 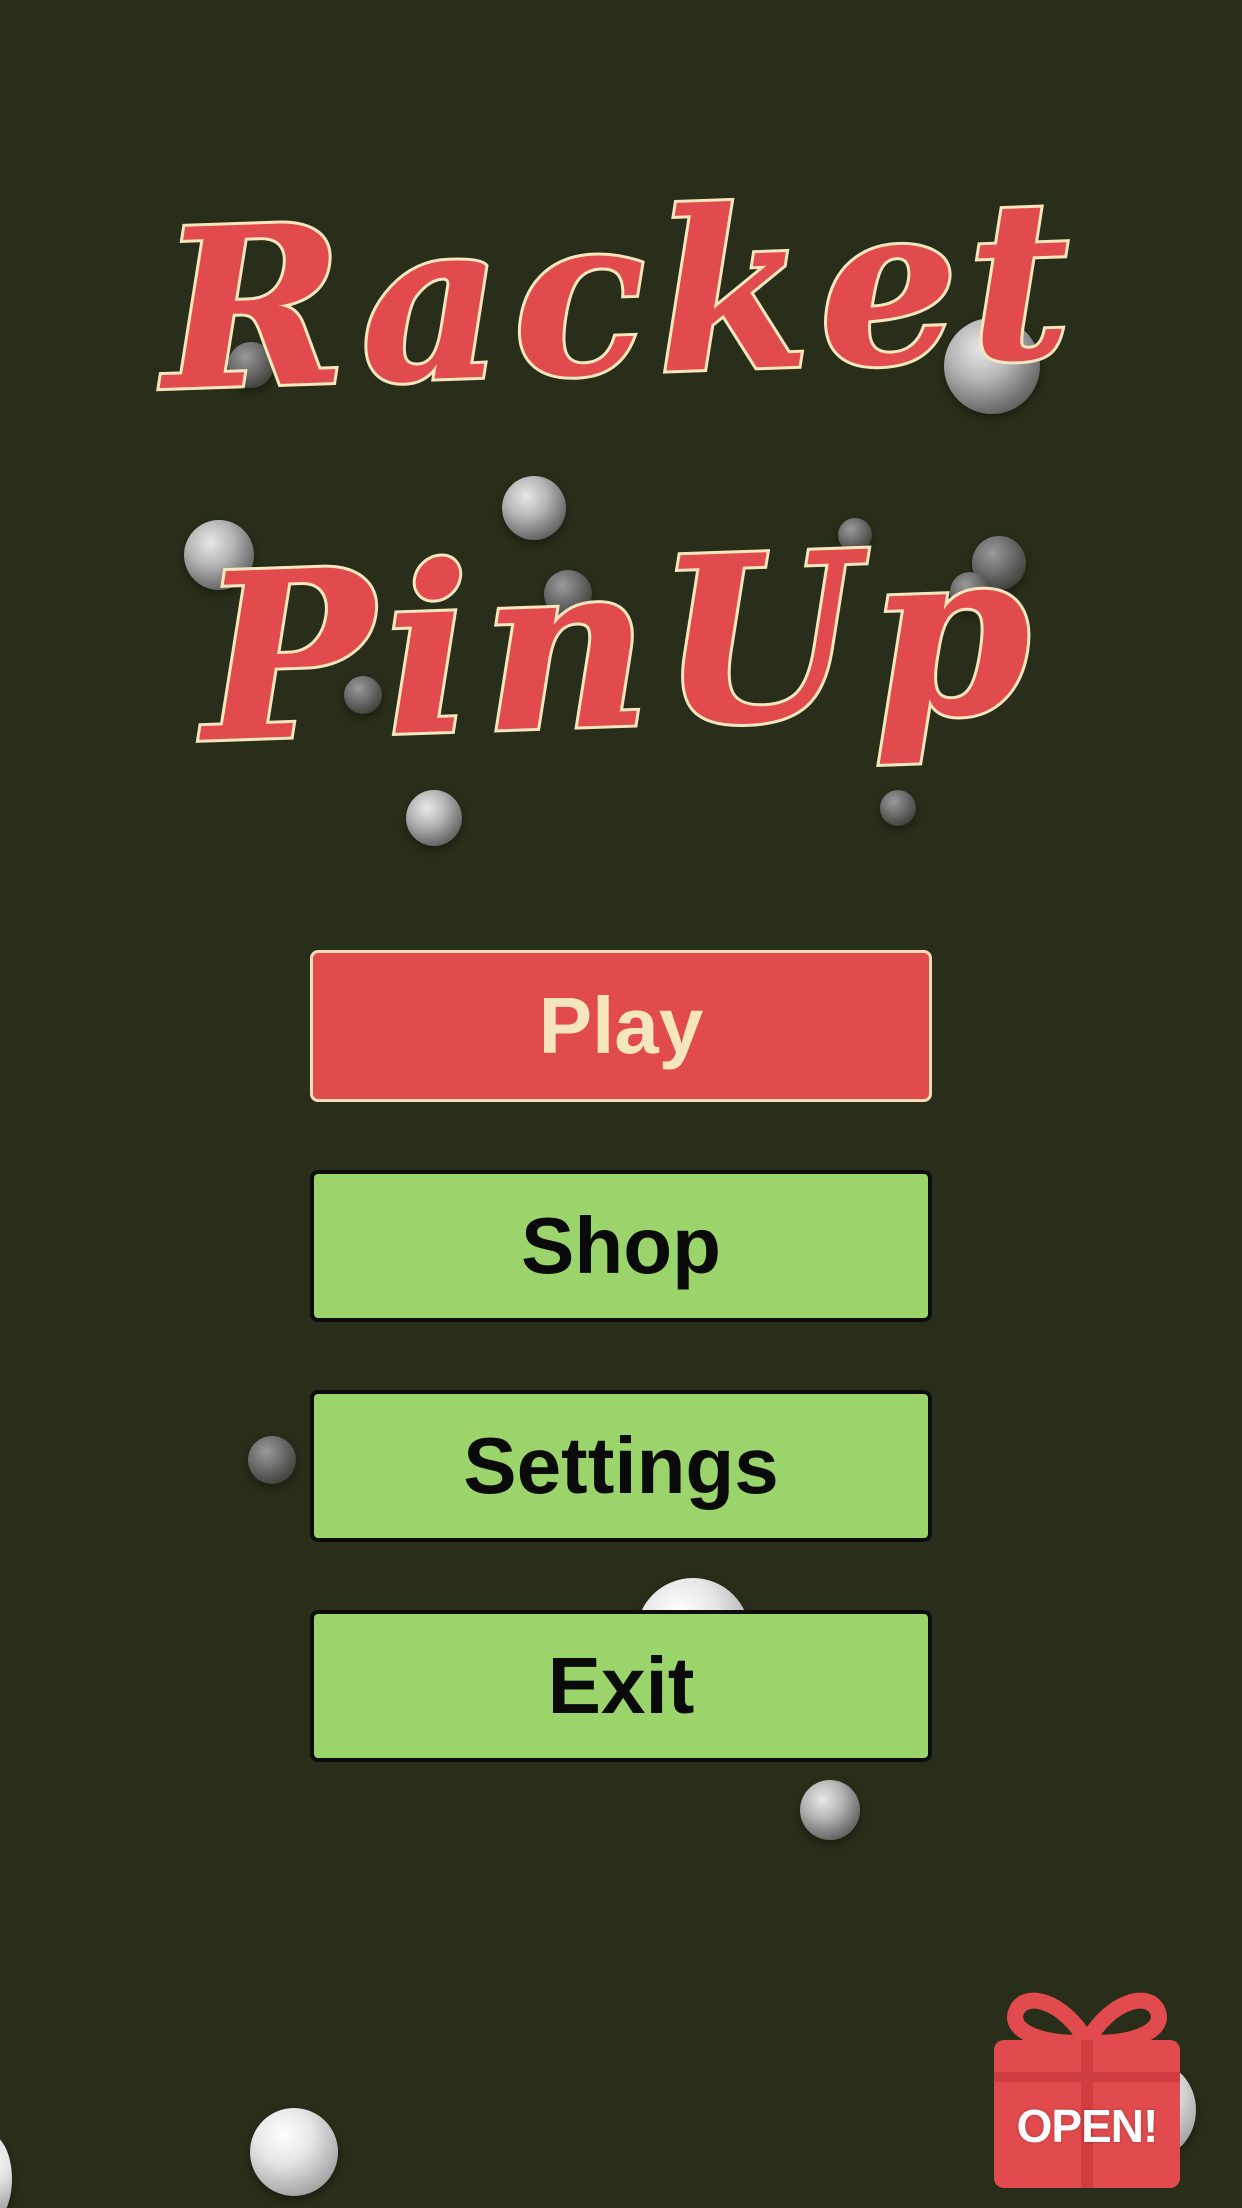 I want to click on play-button: Play, so click(x=621, y=1026).